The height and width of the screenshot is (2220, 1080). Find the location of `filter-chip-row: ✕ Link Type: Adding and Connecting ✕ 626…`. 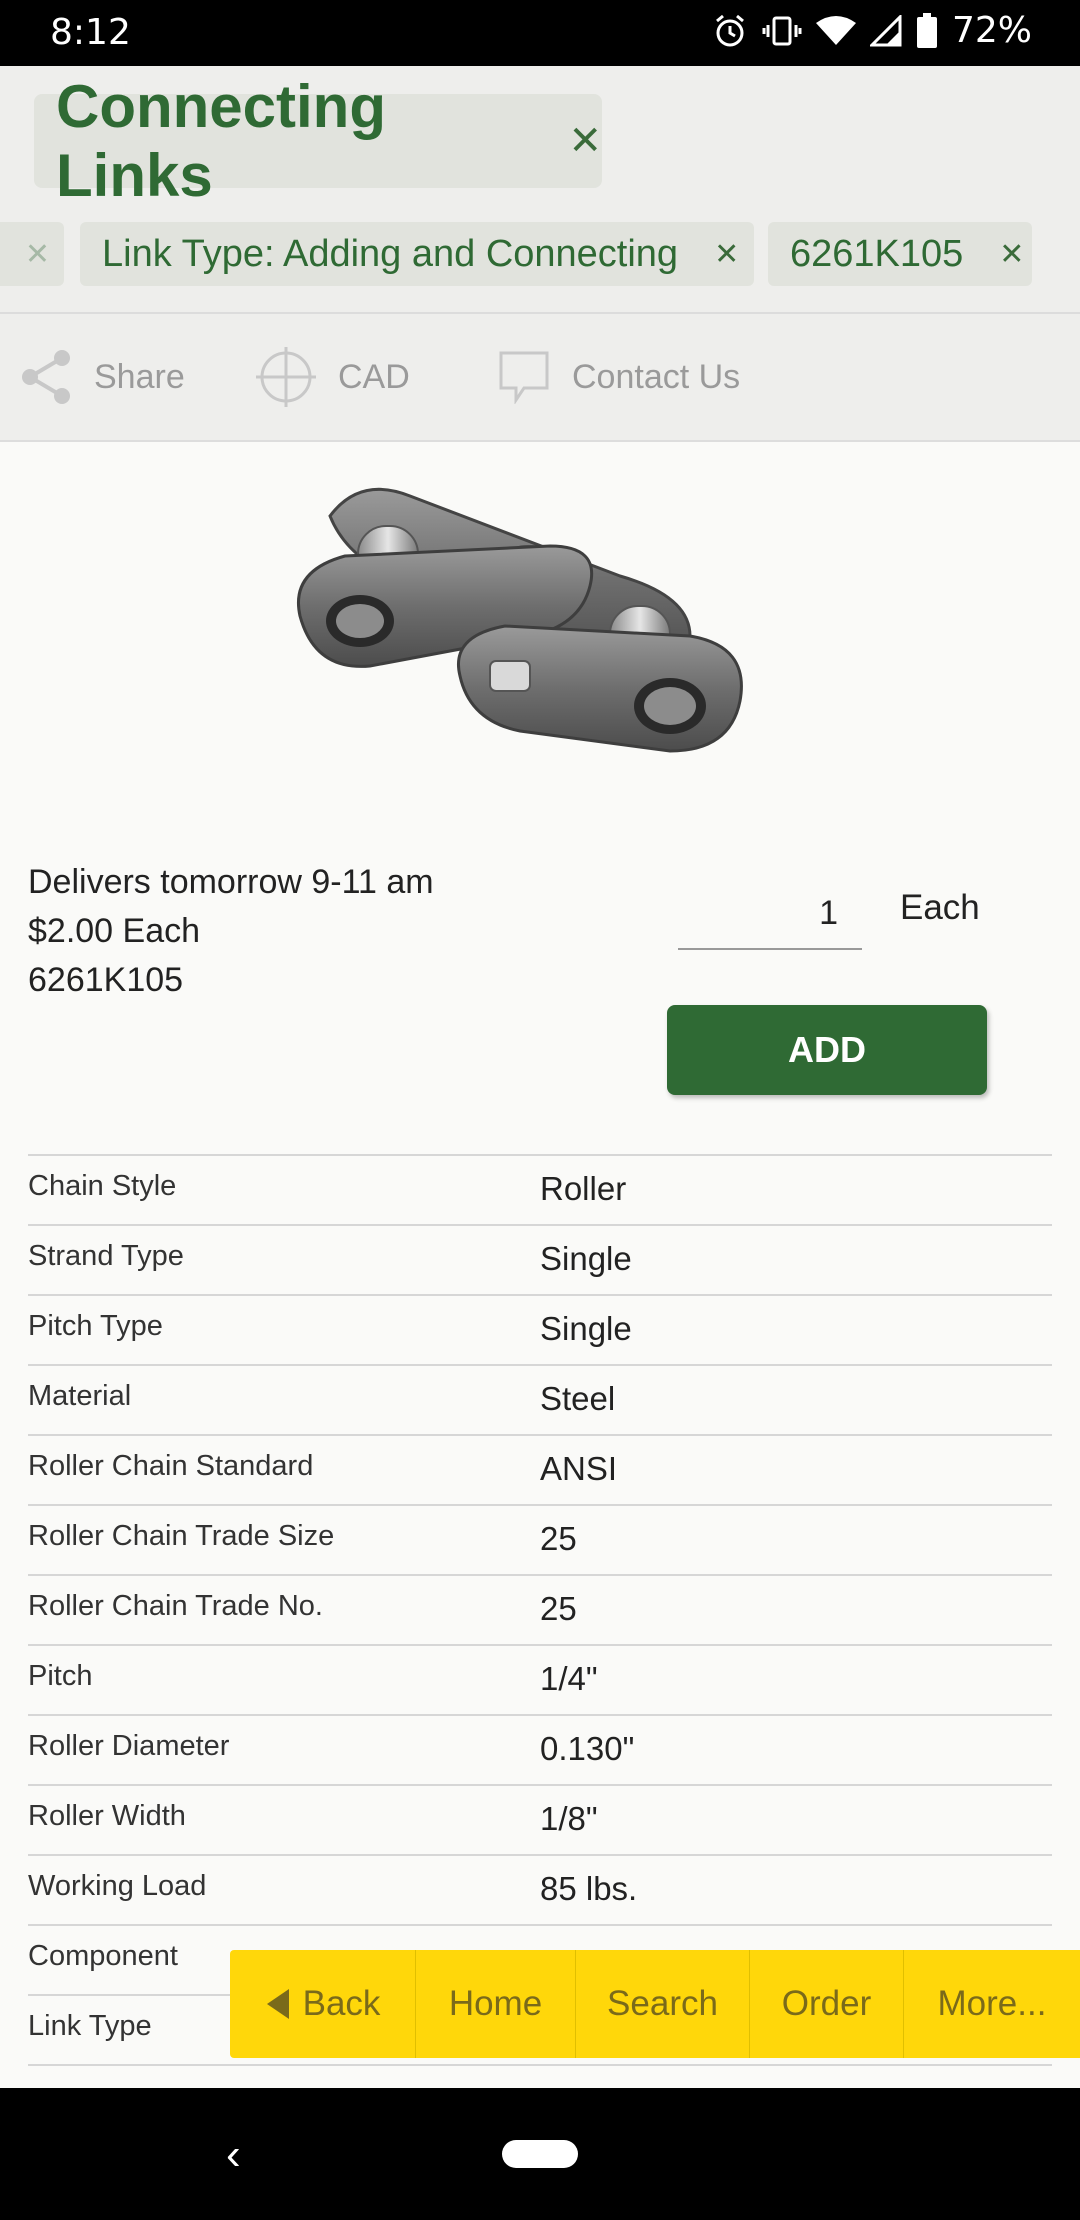

filter-chip-row: ✕ Link Type: Adding and Connecting ✕ 626… is located at coordinates (540, 254).